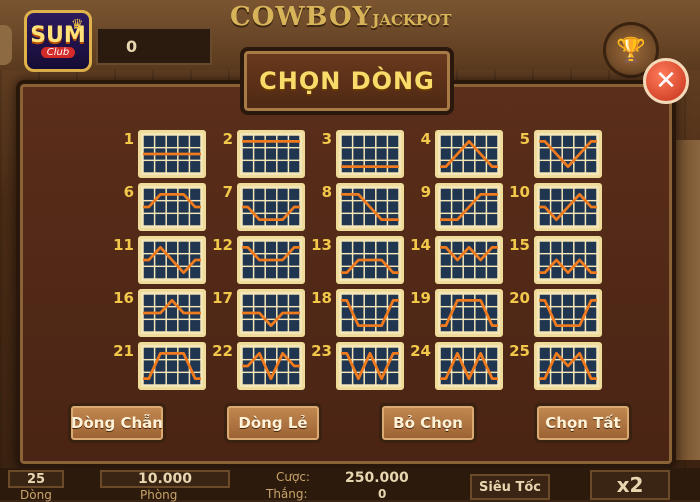 The width and height of the screenshot is (700, 502). I want to click on line-option-13: 13, so click(360, 260).